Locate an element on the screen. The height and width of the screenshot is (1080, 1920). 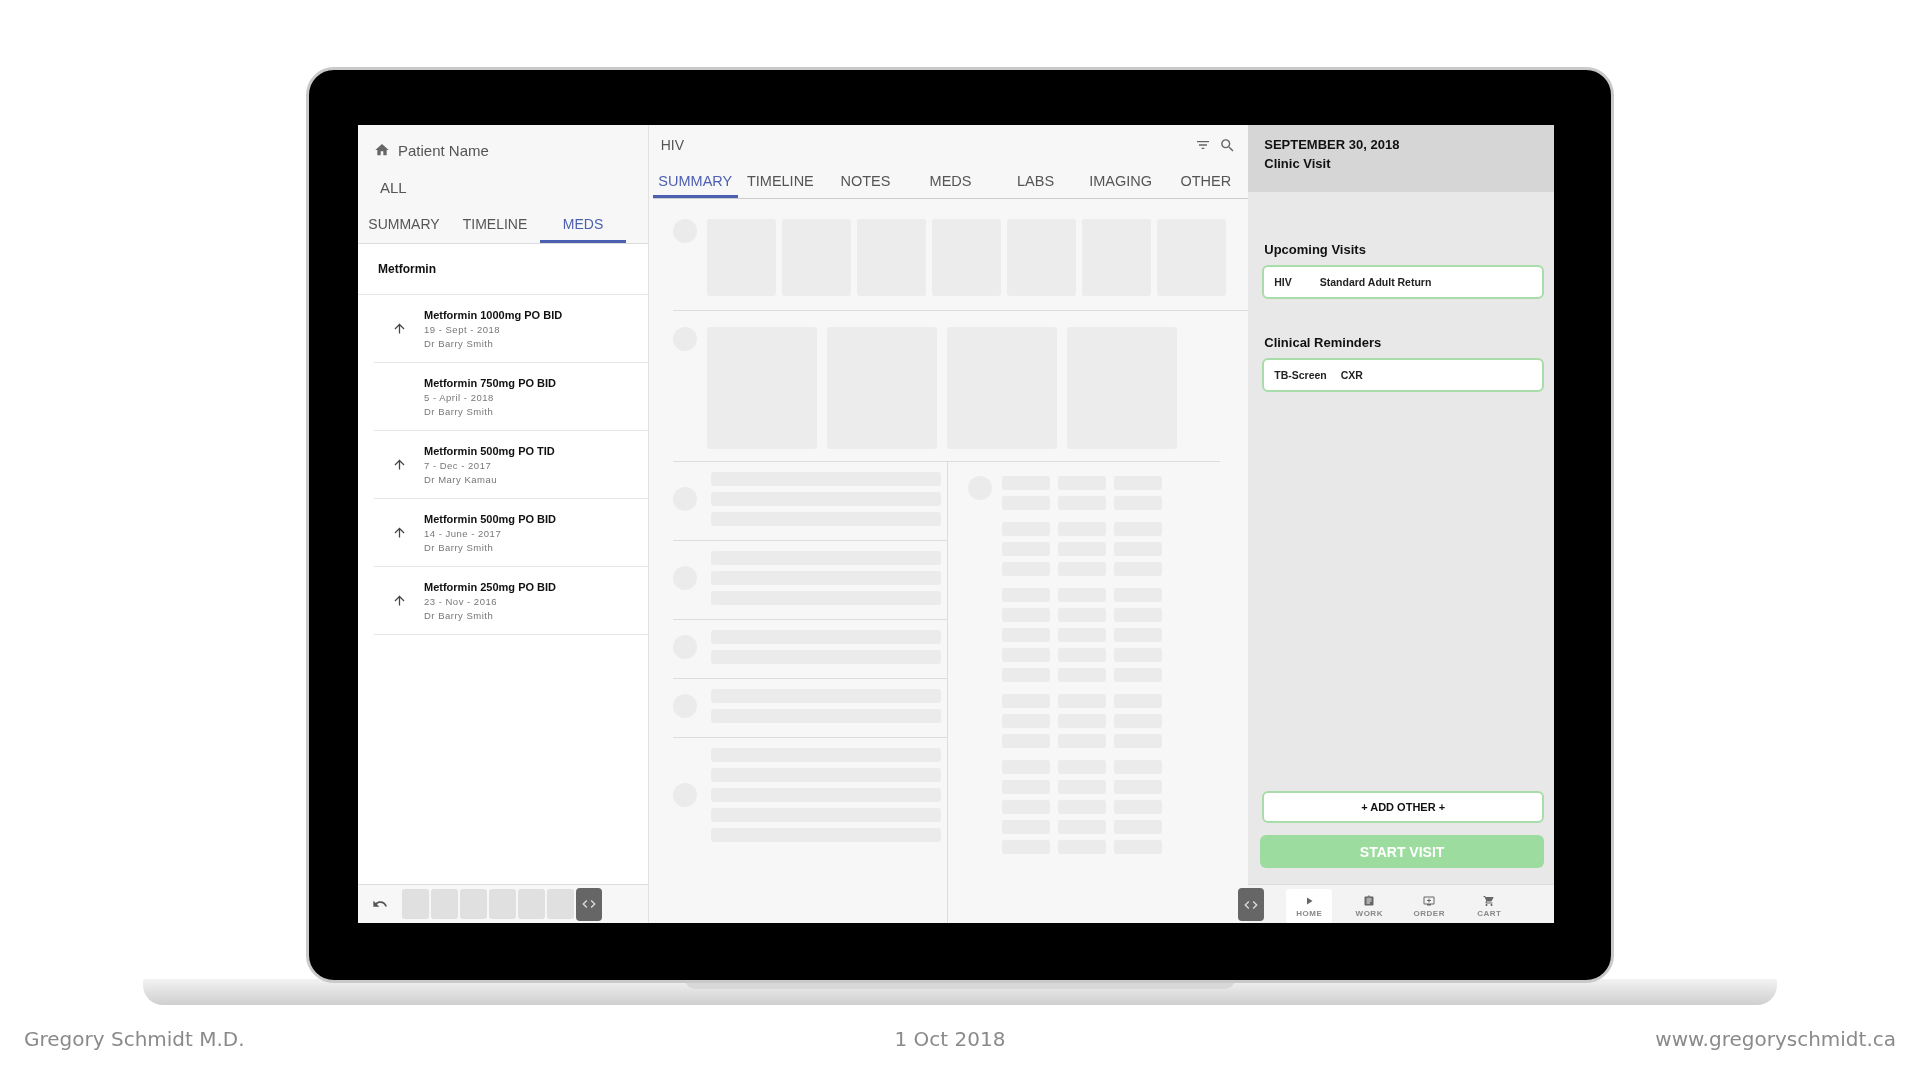
reminder-detail: CXR is located at coordinates (1351, 375).